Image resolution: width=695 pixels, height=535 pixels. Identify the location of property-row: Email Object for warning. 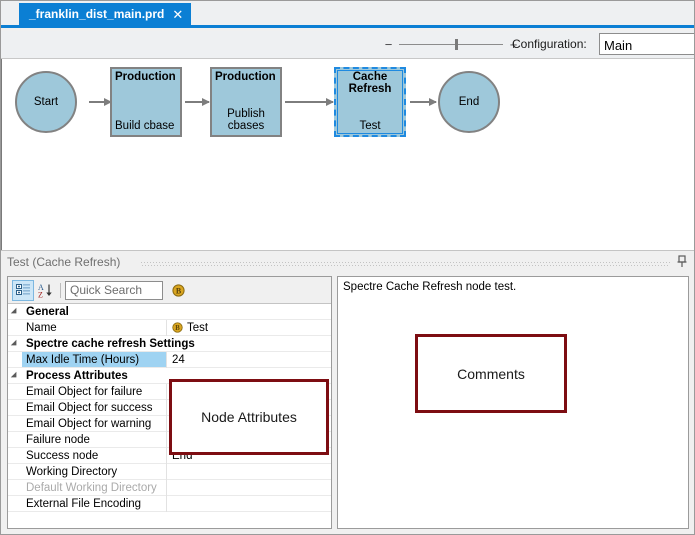
(169, 423).